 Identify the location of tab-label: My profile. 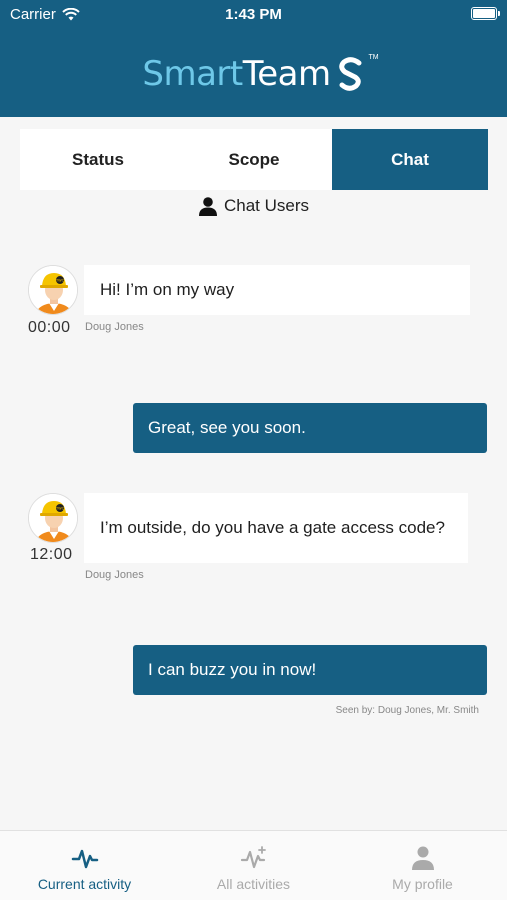
(422, 884).